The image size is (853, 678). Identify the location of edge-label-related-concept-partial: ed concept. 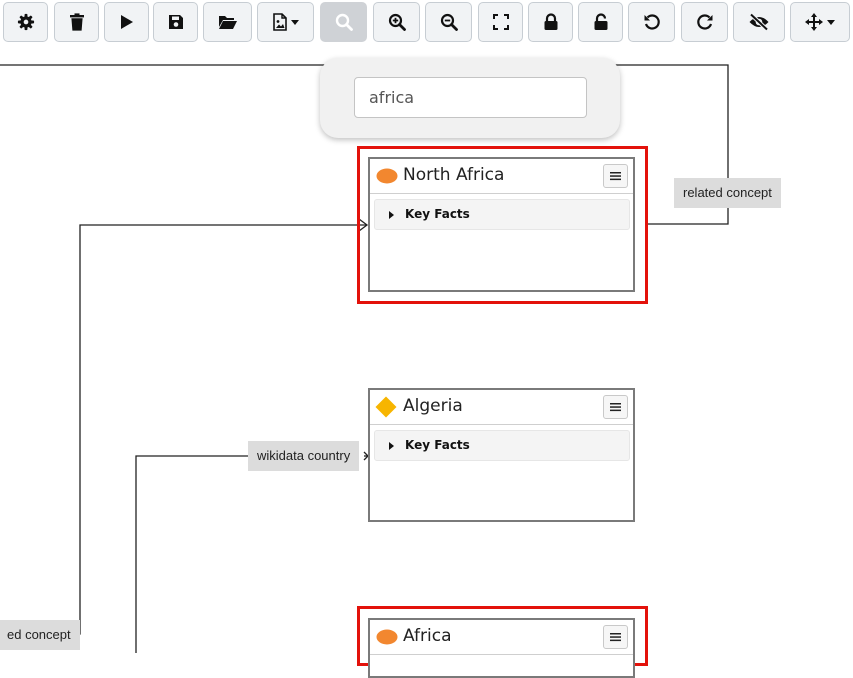
(40, 635).